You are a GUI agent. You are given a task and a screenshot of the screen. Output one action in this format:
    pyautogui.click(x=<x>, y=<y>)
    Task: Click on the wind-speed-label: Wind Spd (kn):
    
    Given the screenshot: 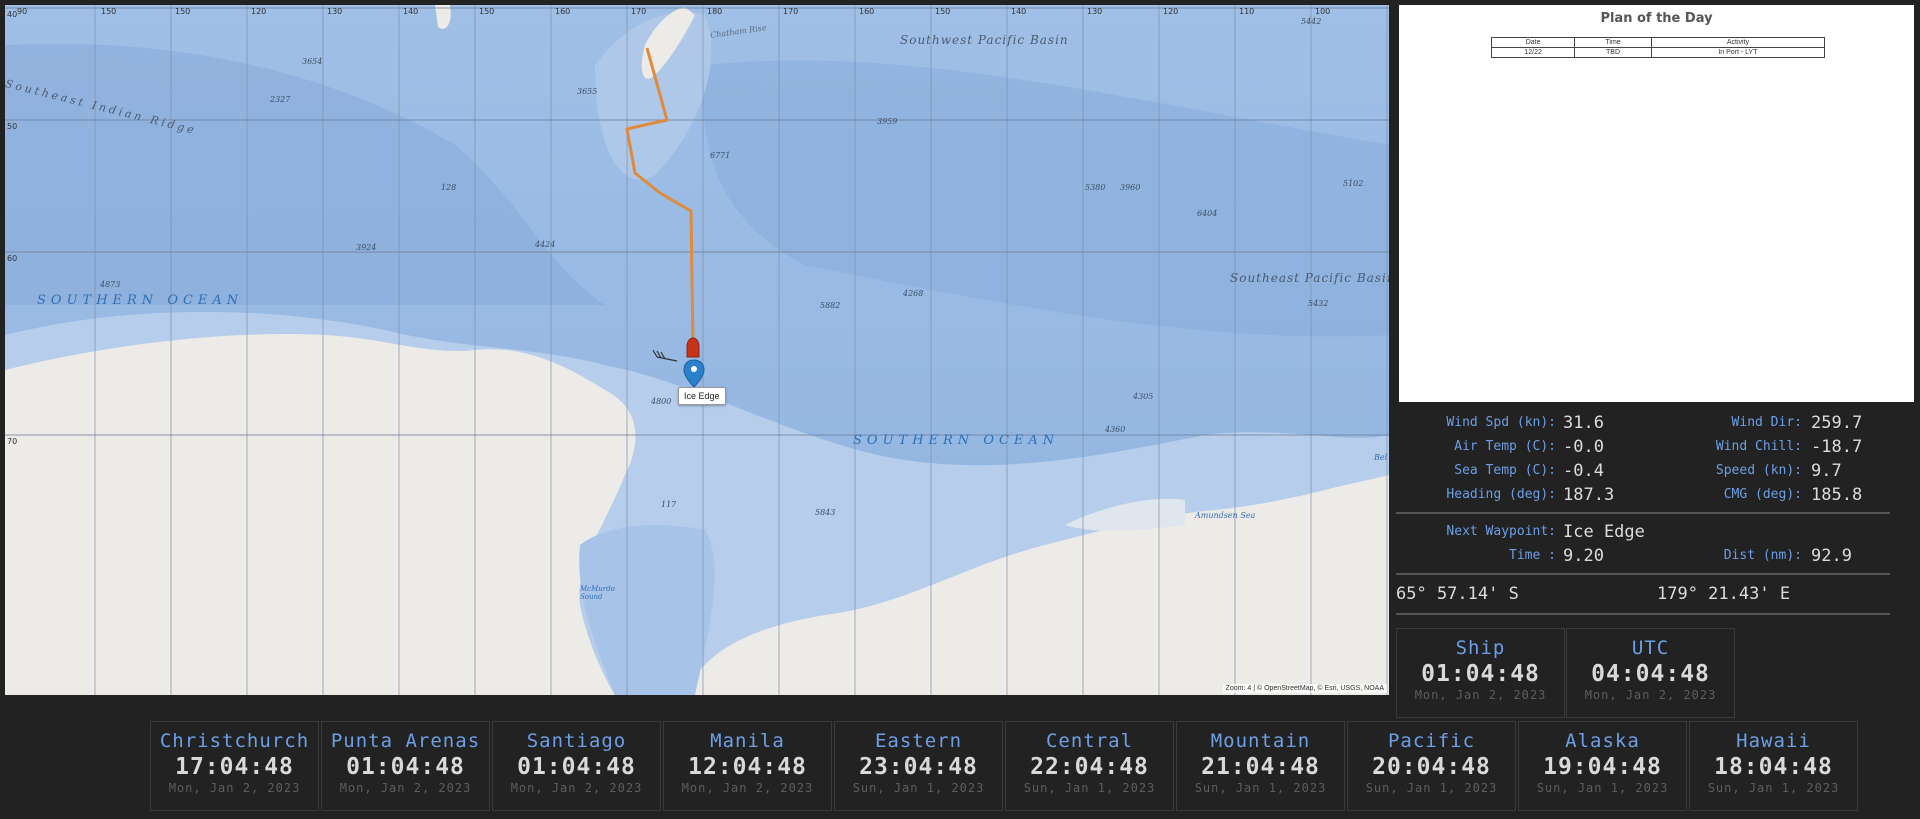 What is the action you would take?
    pyautogui.click(x=1501, y=422)
    